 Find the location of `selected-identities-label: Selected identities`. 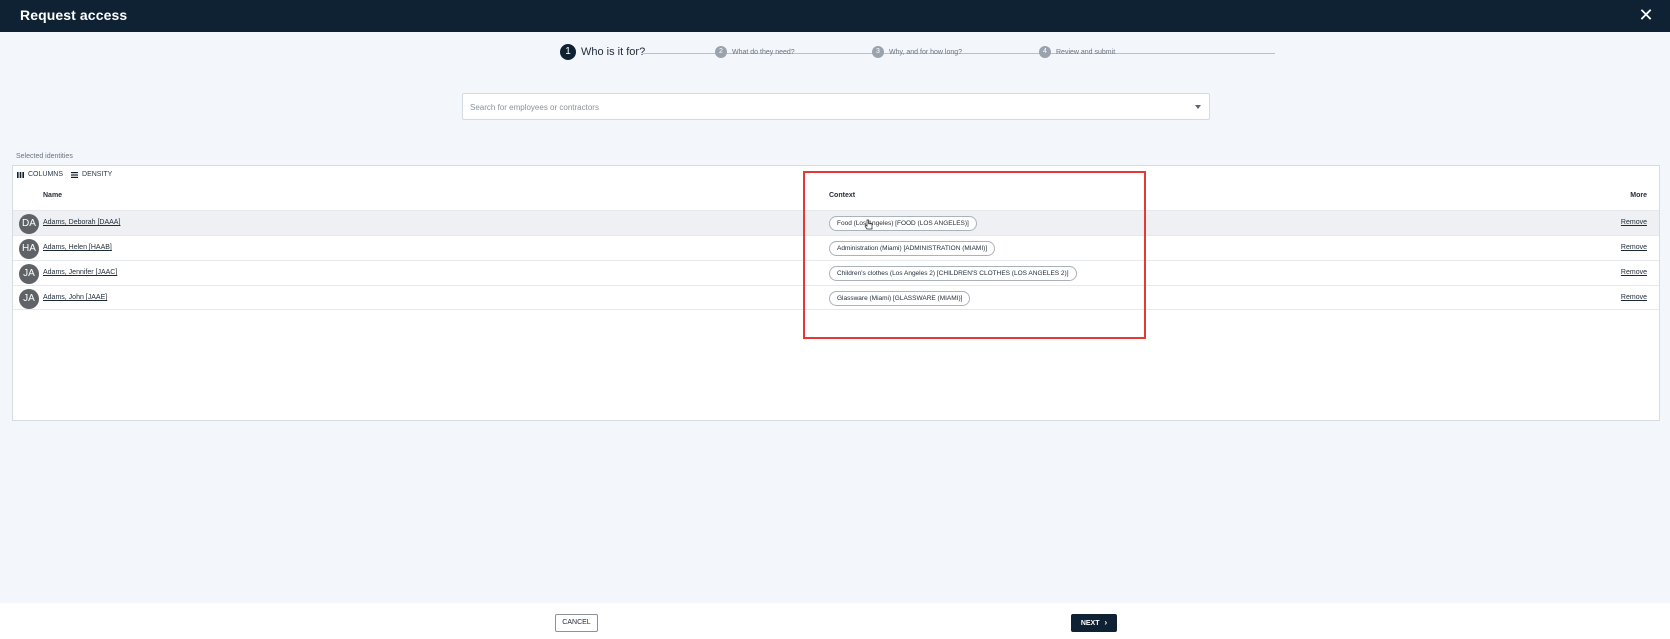

selected-identities-label: Selected identities is located at coordinates (44, 156).